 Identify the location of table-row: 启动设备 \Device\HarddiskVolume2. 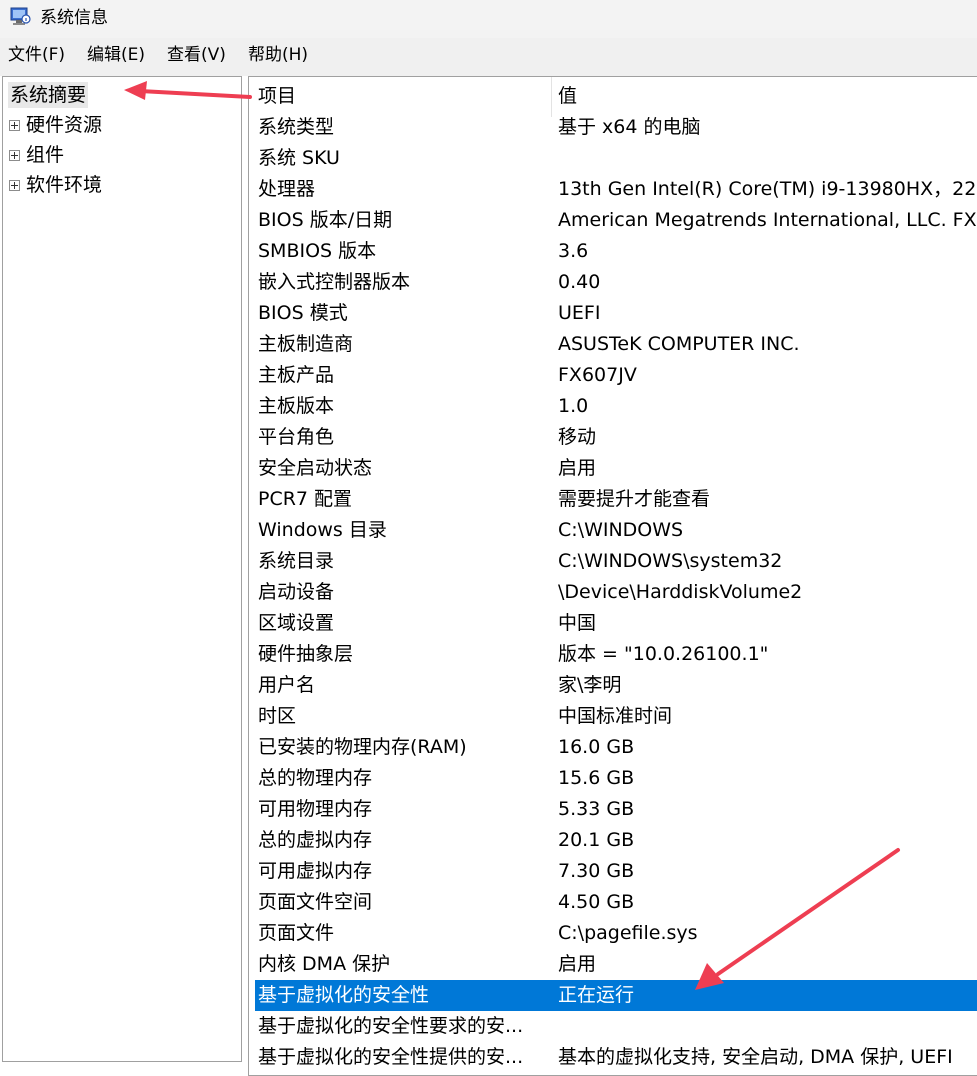
(616, 592).